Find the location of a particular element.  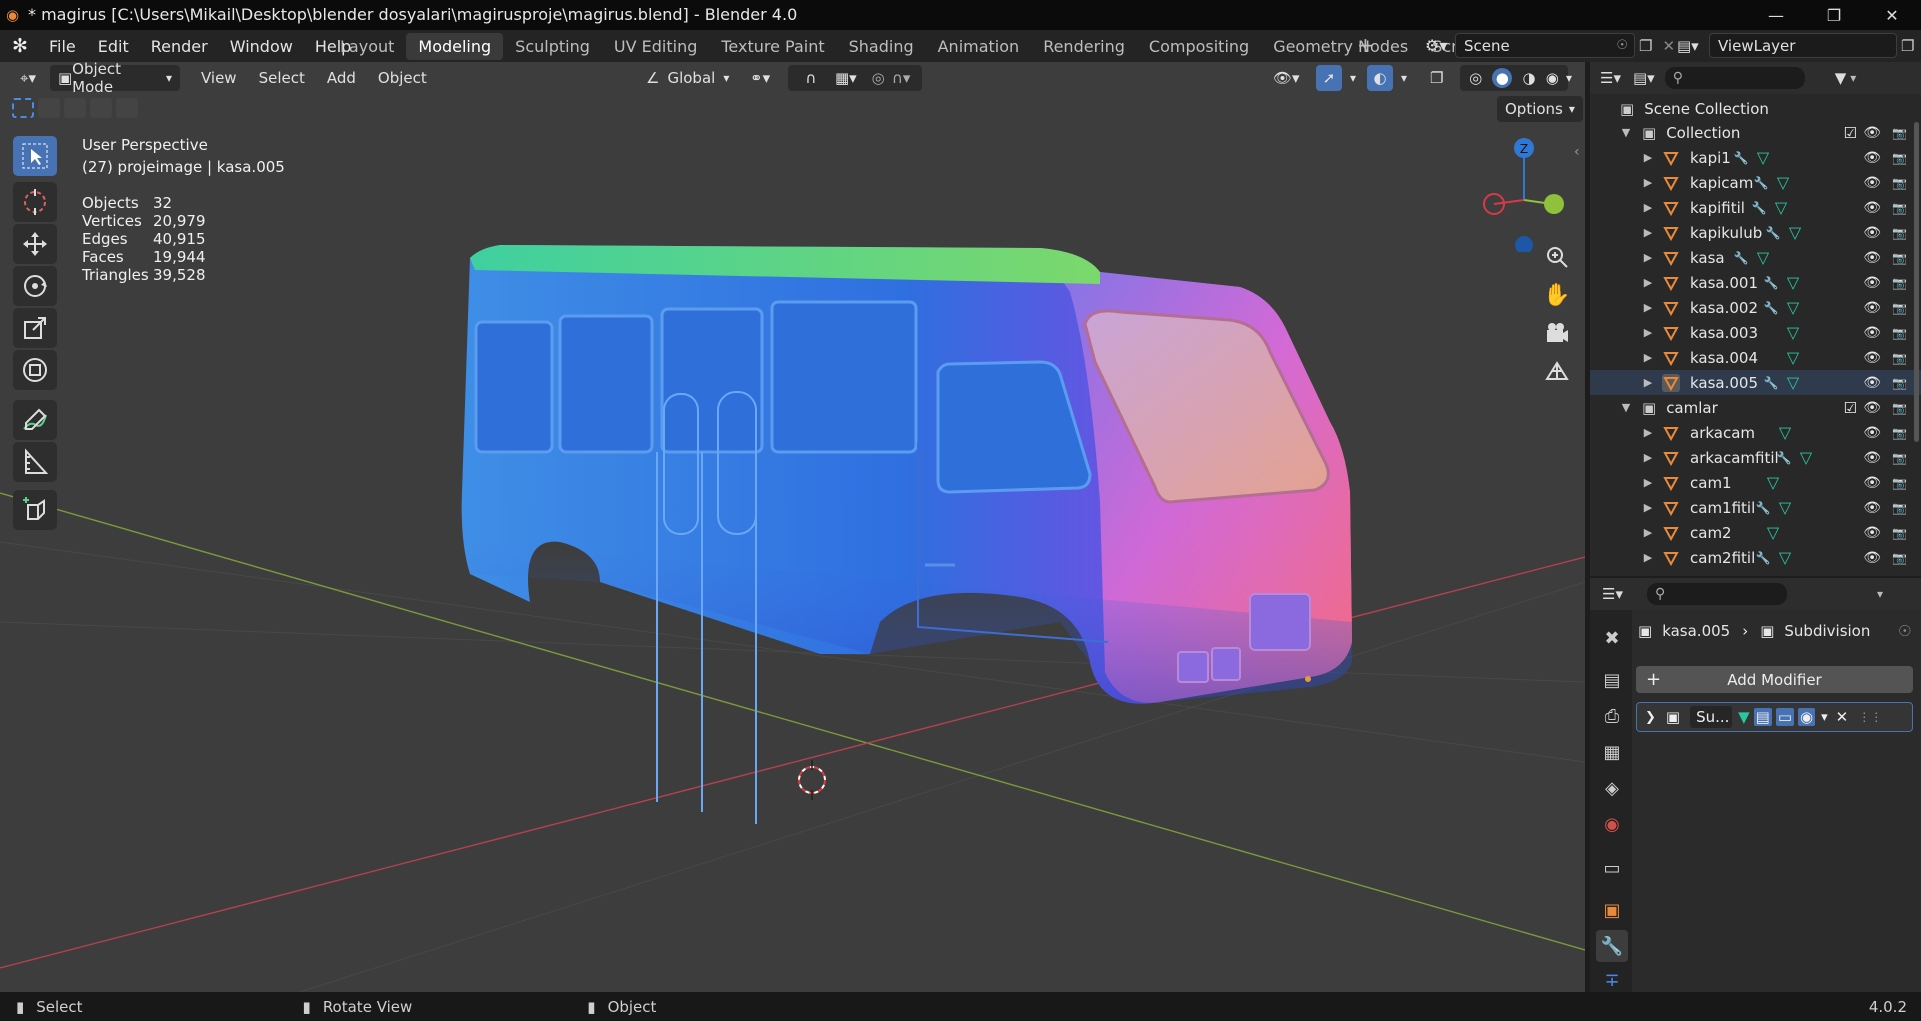

outliner-object-row: ▶ cam2 ▽ 👁 📷 is located at coordinates (1755, 532).